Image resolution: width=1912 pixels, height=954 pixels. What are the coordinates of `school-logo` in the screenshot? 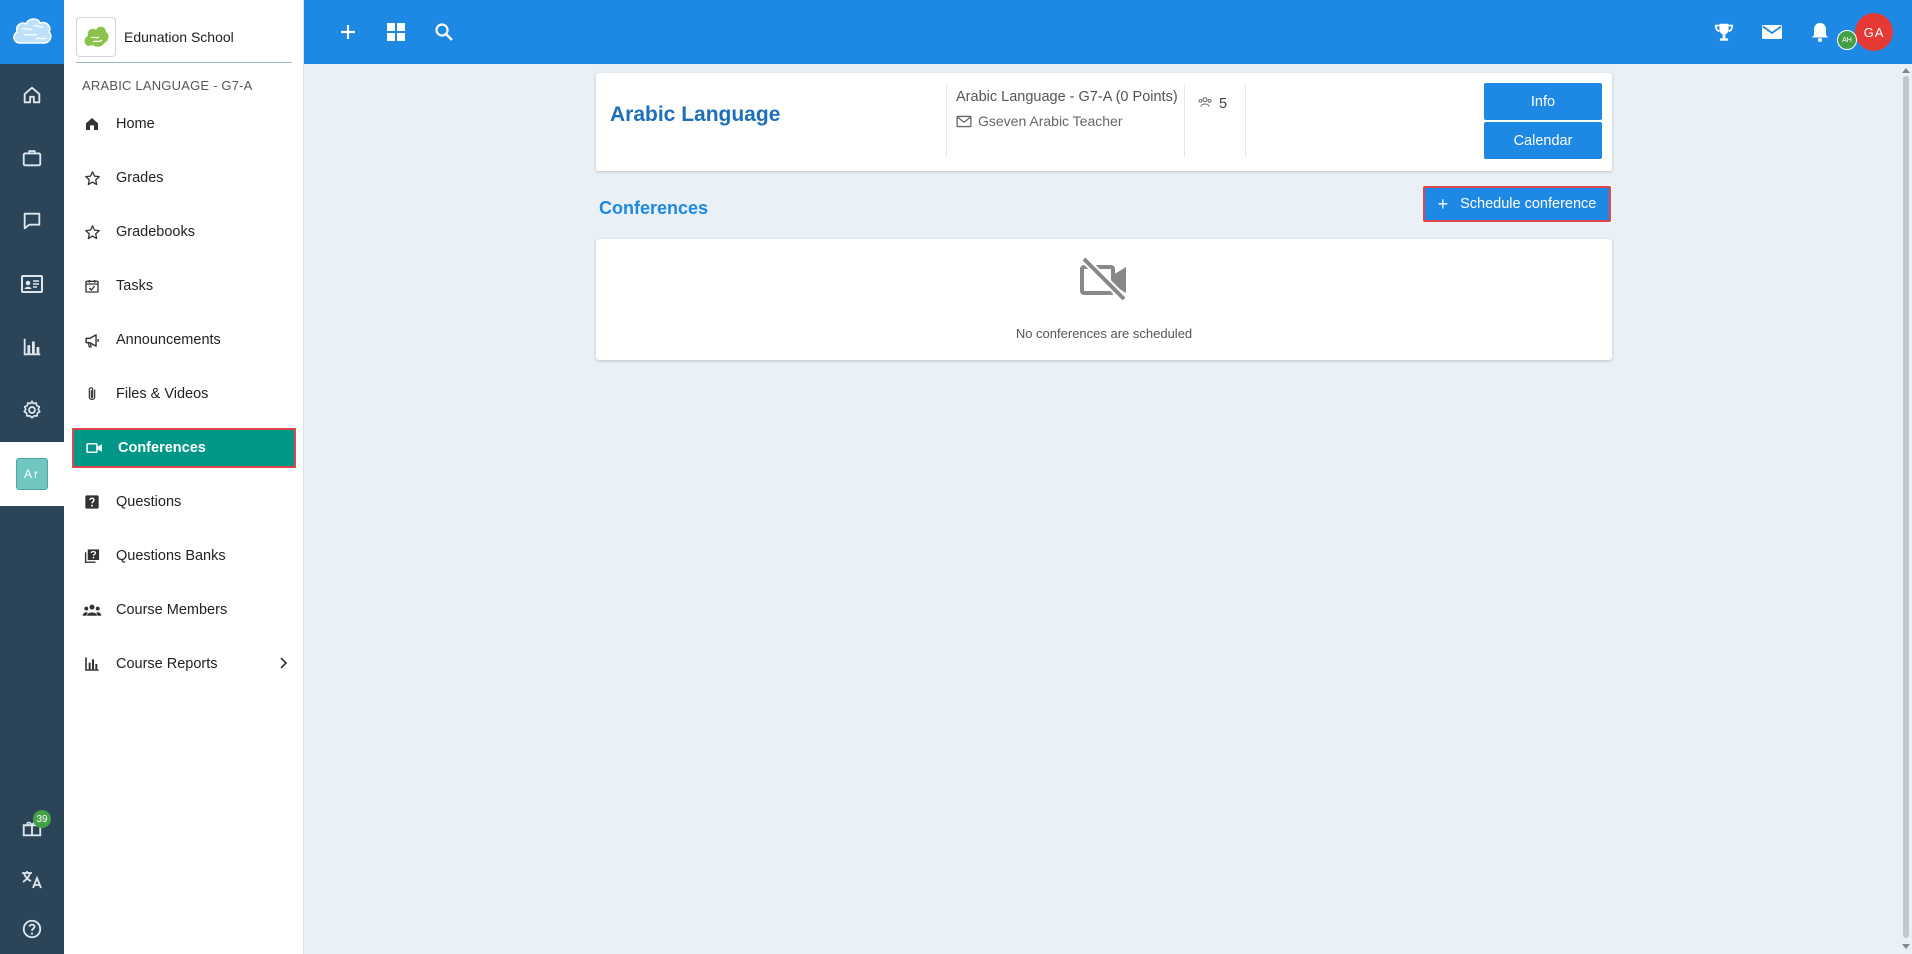 It's located at (96, 37).